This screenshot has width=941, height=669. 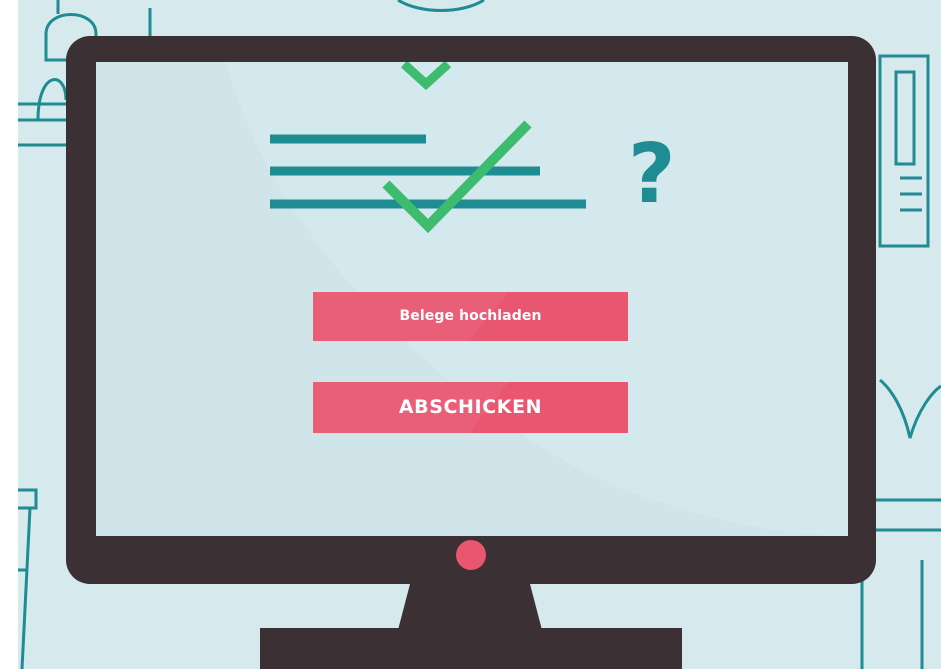 What do you see at coordinates (910, 408) in the screenshot?
I see `plant-outline` at bounding box center [910, 408].